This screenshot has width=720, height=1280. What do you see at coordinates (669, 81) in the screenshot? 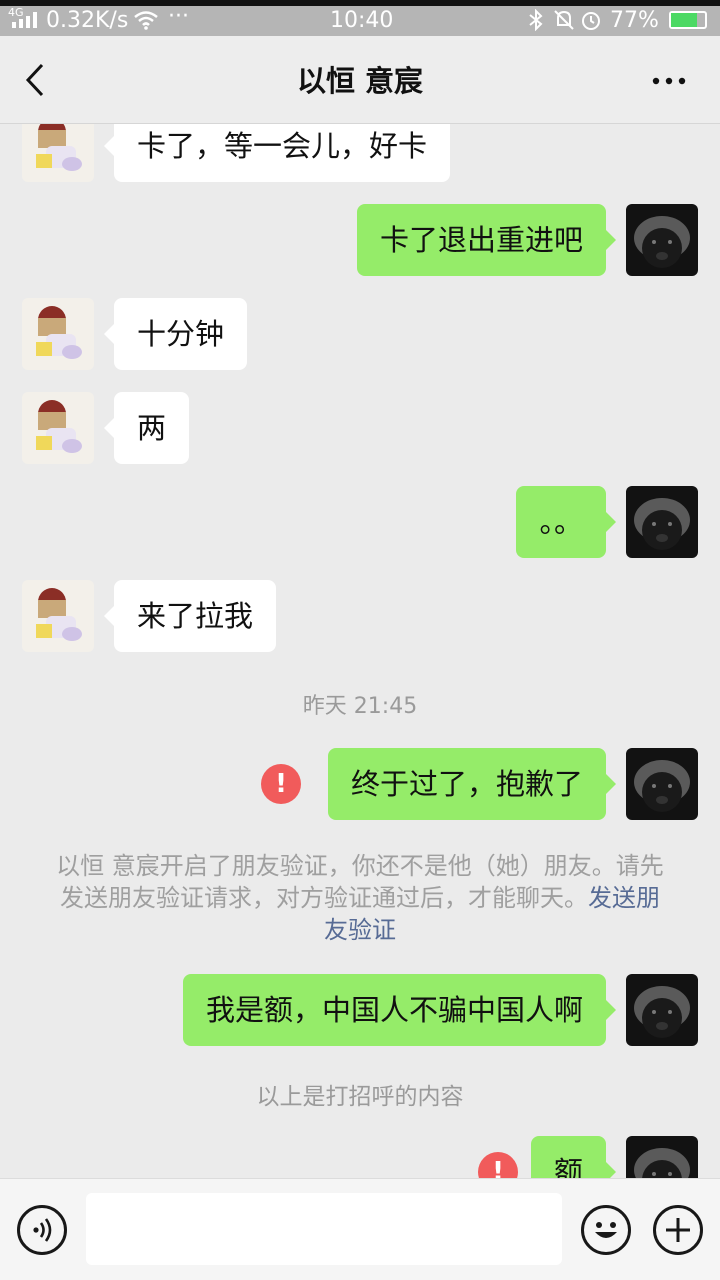
I see `more-dots-icon` at bounding box center [669, 81].